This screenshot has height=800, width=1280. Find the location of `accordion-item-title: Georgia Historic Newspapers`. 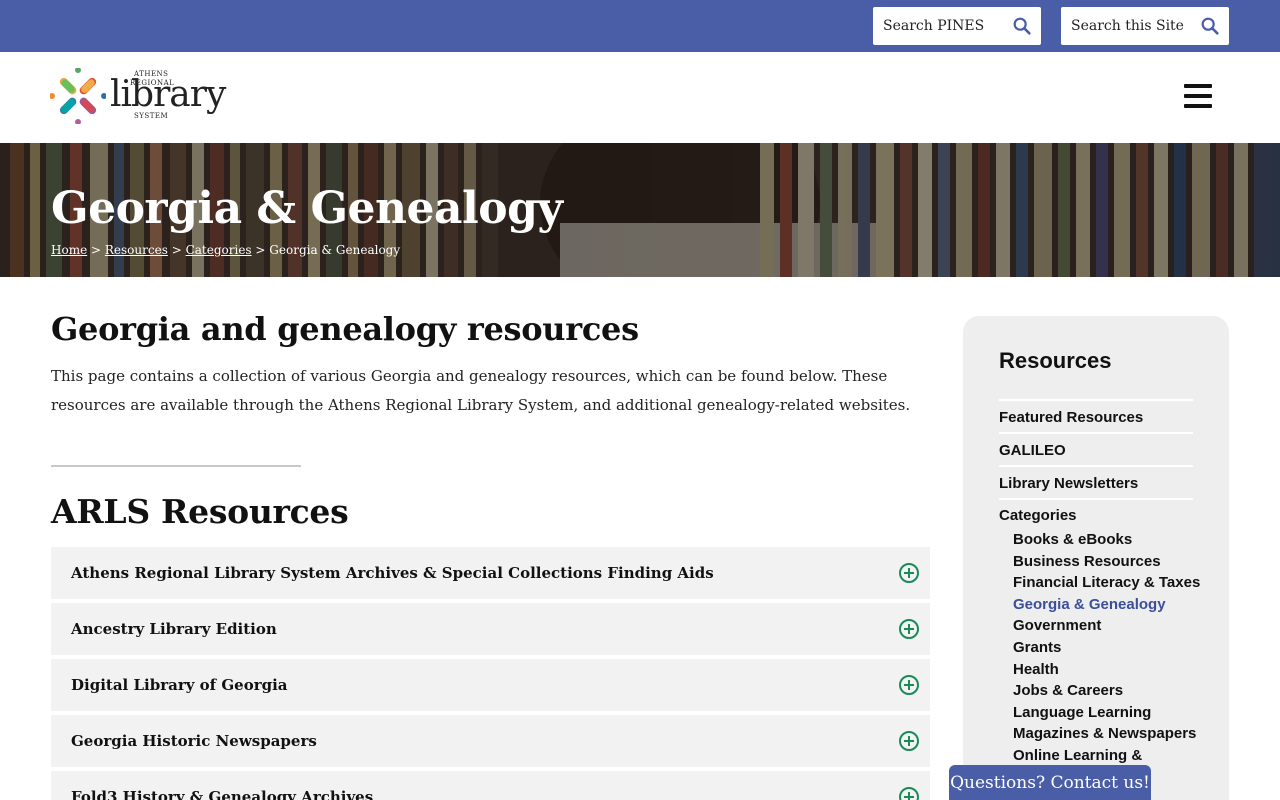

accordion-item-title: Georgia Historic Newspapers is located at coordinates (194, 741).